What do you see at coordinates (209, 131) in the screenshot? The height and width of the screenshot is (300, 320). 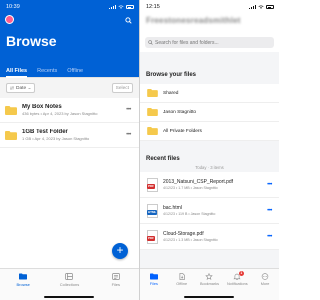 I see `list-item: All Private Folders` at bounding box center [209, 131].